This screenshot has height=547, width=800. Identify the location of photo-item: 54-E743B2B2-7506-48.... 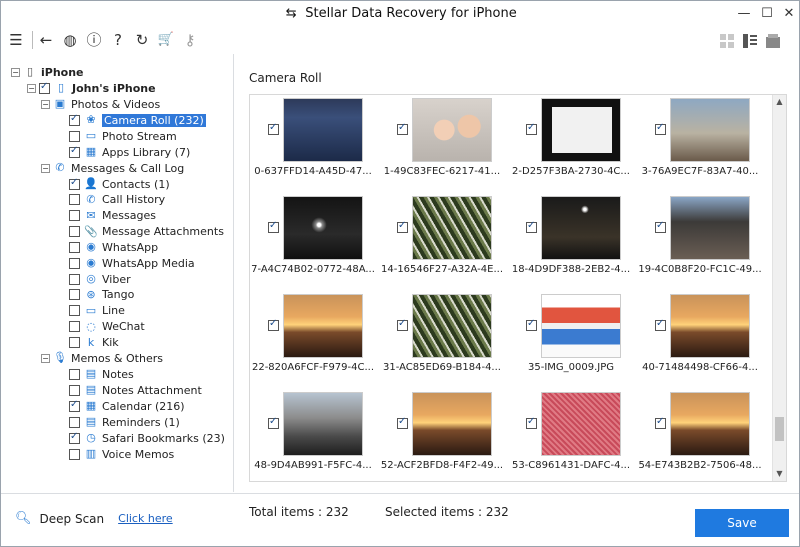
(702, 435).